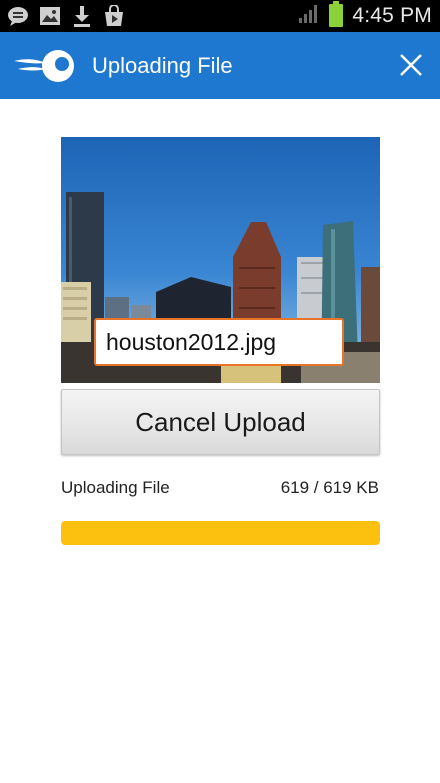  What do you see at coordinates (329, 487) in the screenshot?
I see `progress-size-text: 619 / 619 KB` at bounding box center [329, 487].